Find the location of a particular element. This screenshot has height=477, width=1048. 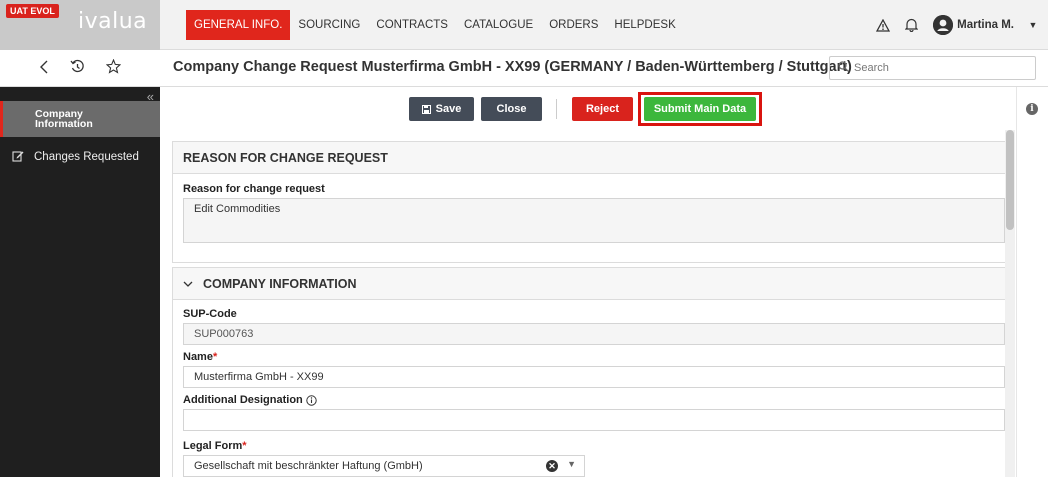

logo-area: UAT EVOL ivalua is located at coordinates (80, 25).